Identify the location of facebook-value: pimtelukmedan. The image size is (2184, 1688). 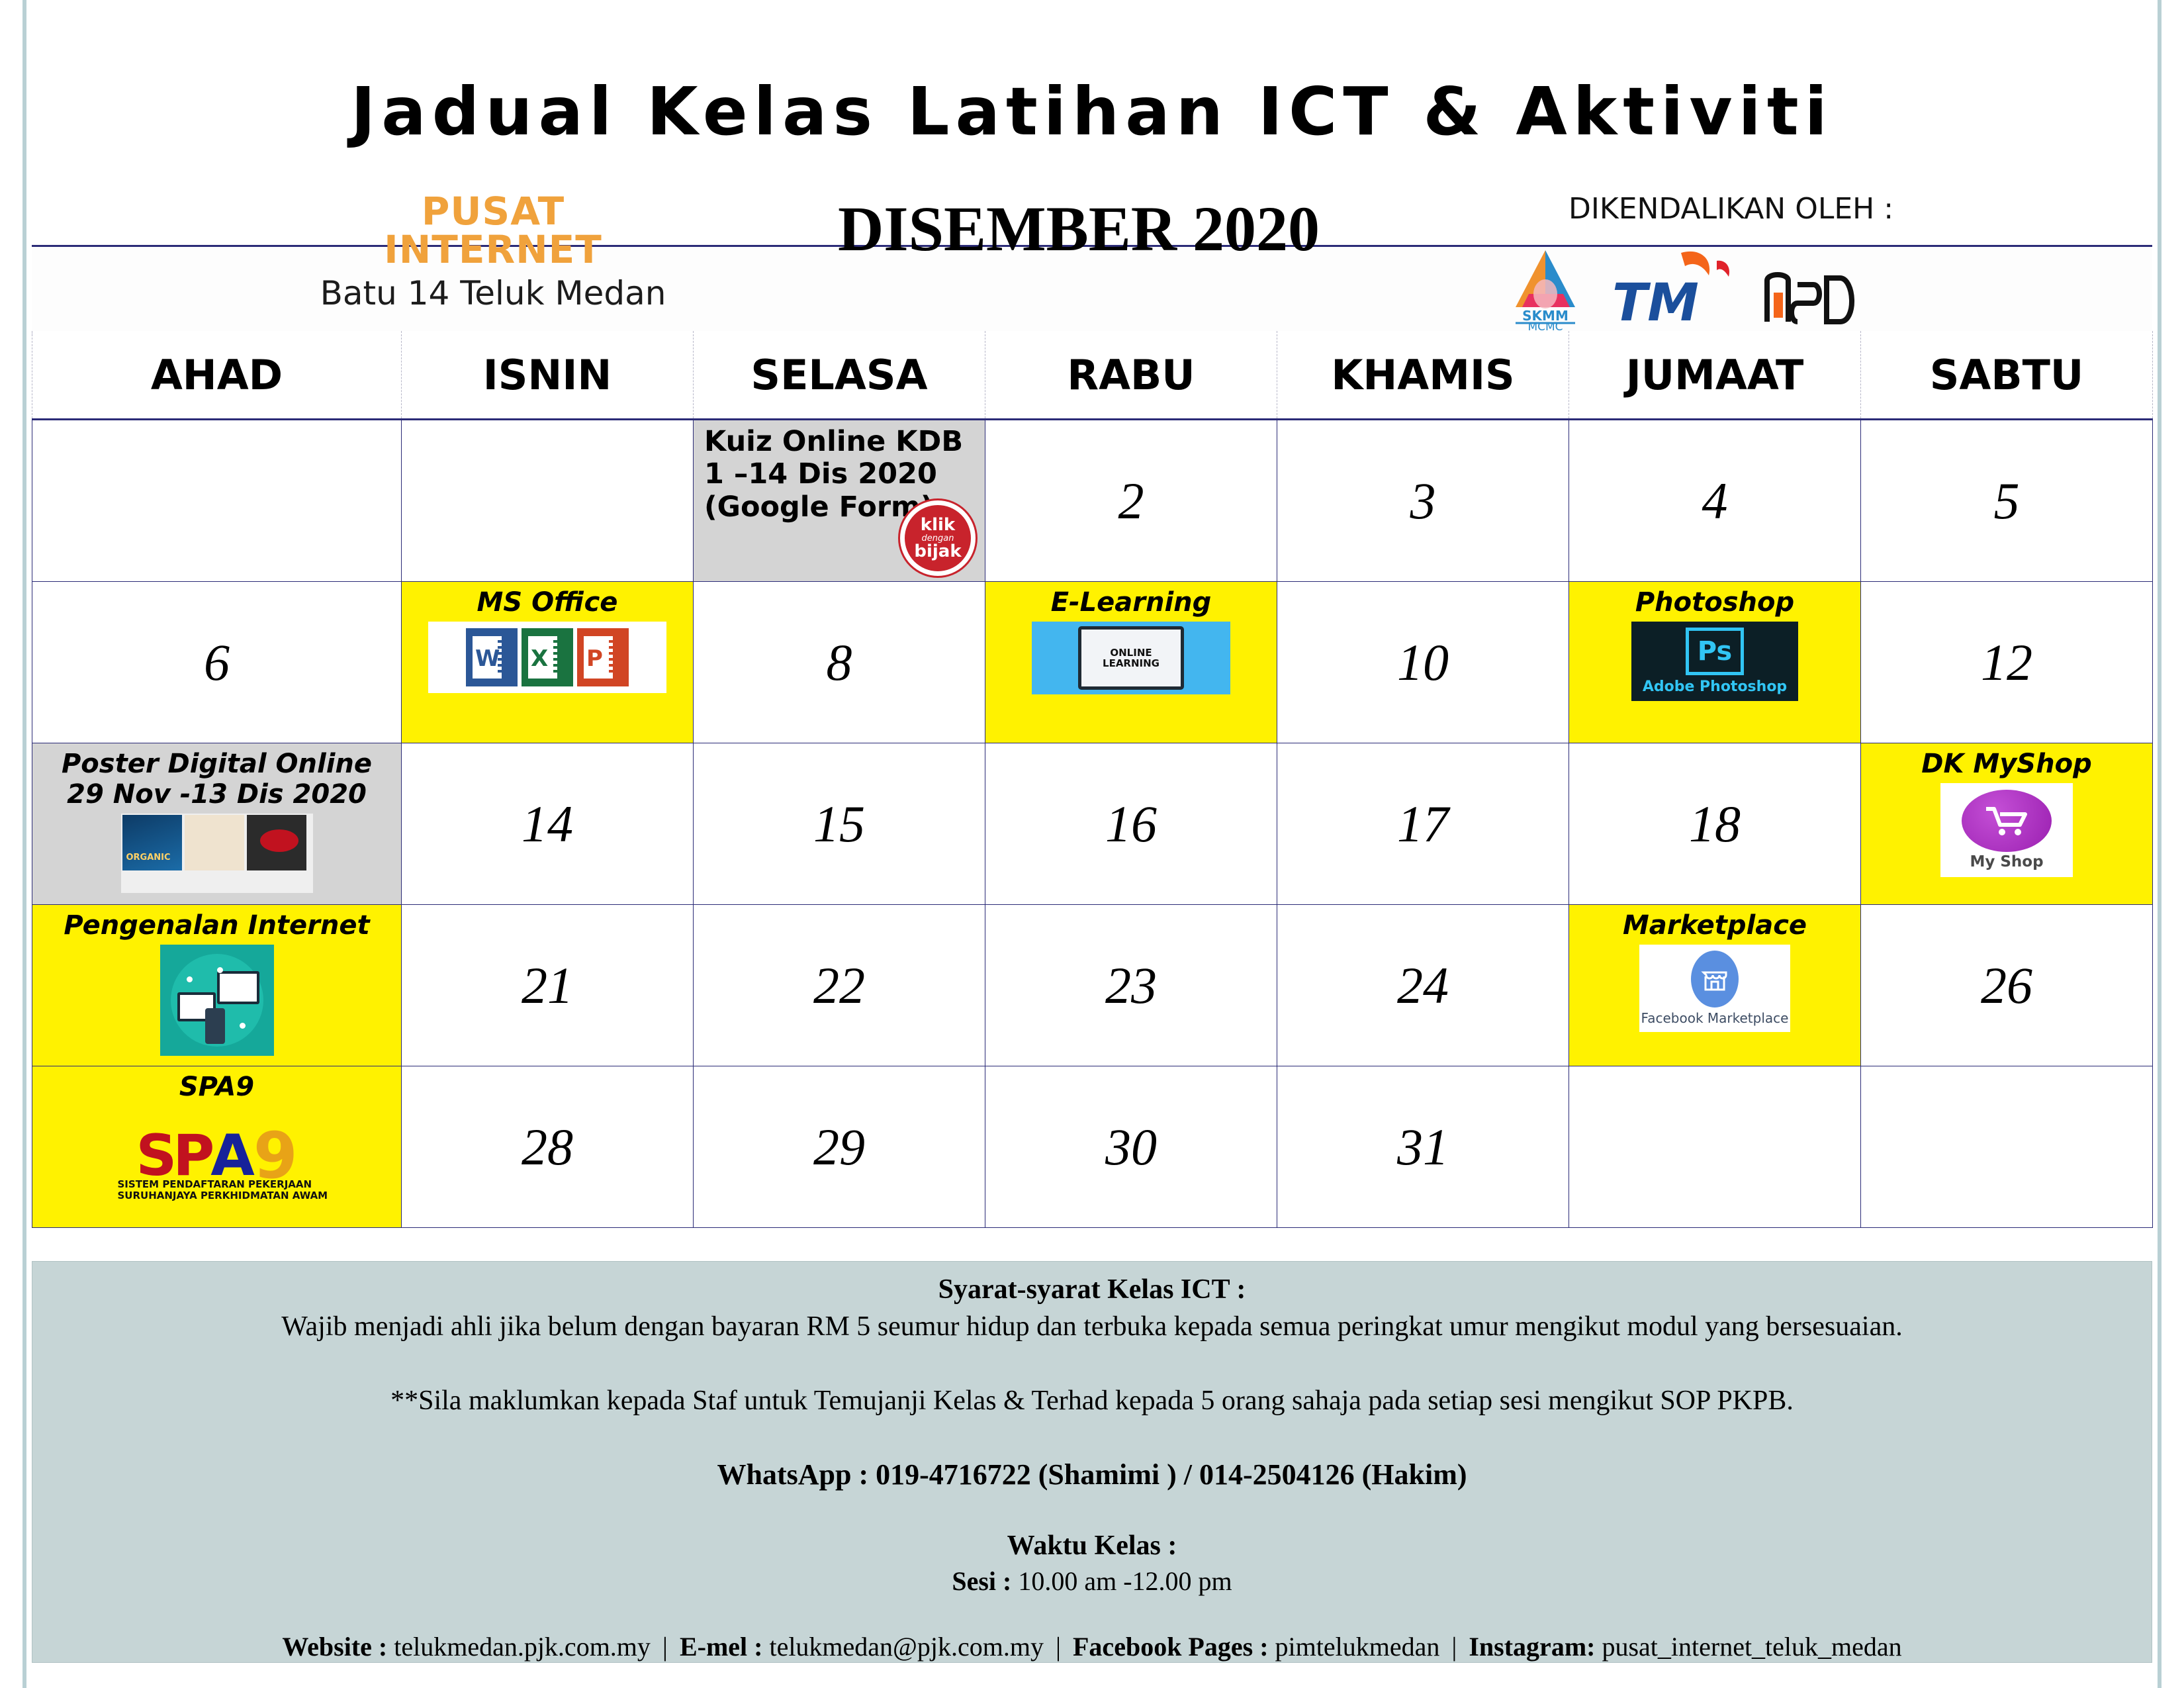
(1357, 1647).